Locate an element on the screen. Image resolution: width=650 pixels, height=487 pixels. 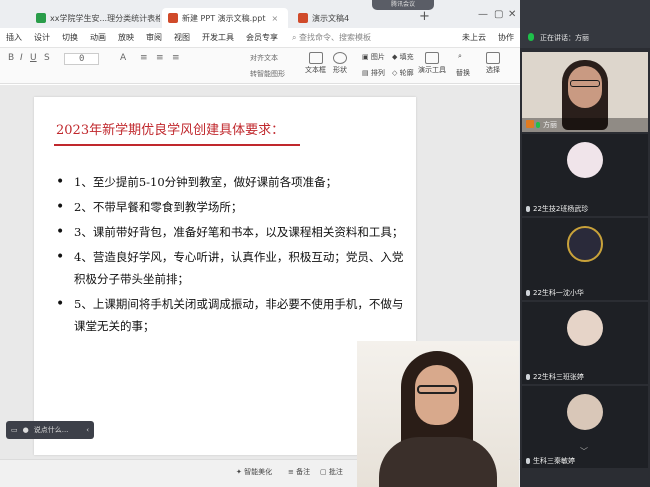
tab-ppt-active: 新建 PPT 演示文稿.ppt × is located at coordinates (225, 18).